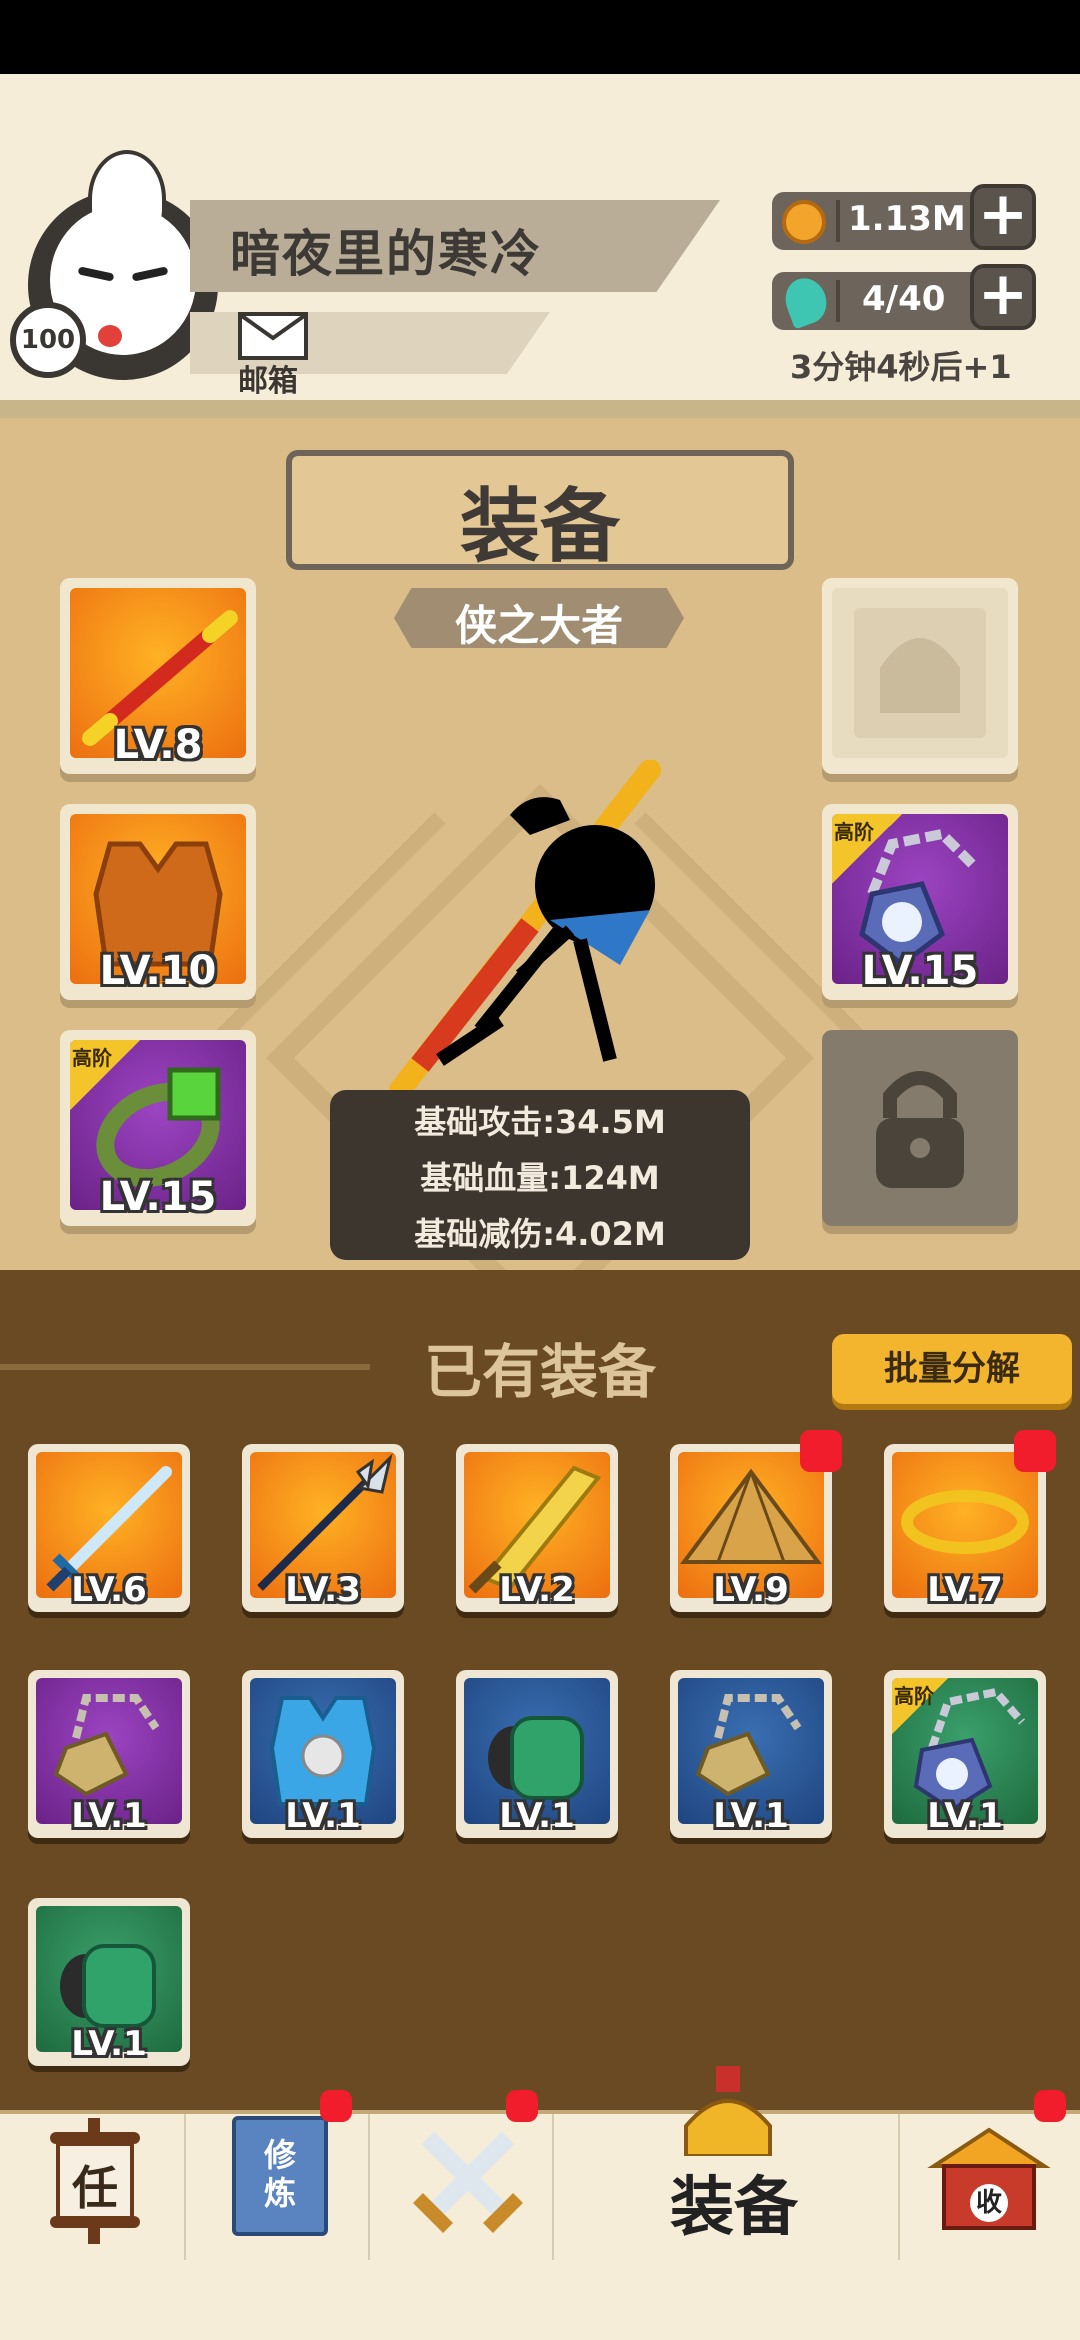  I want to click on bottom-navigation, so click(540, 2185).